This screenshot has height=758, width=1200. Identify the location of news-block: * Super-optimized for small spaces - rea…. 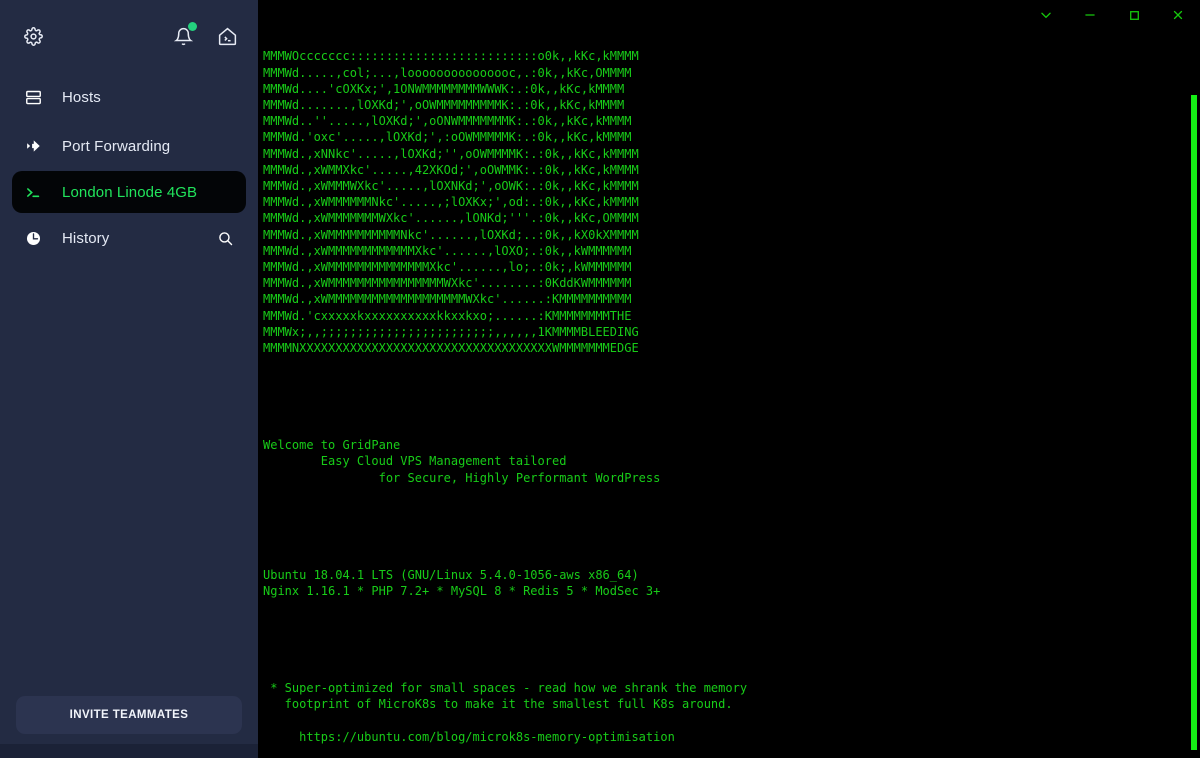
(509, 712).